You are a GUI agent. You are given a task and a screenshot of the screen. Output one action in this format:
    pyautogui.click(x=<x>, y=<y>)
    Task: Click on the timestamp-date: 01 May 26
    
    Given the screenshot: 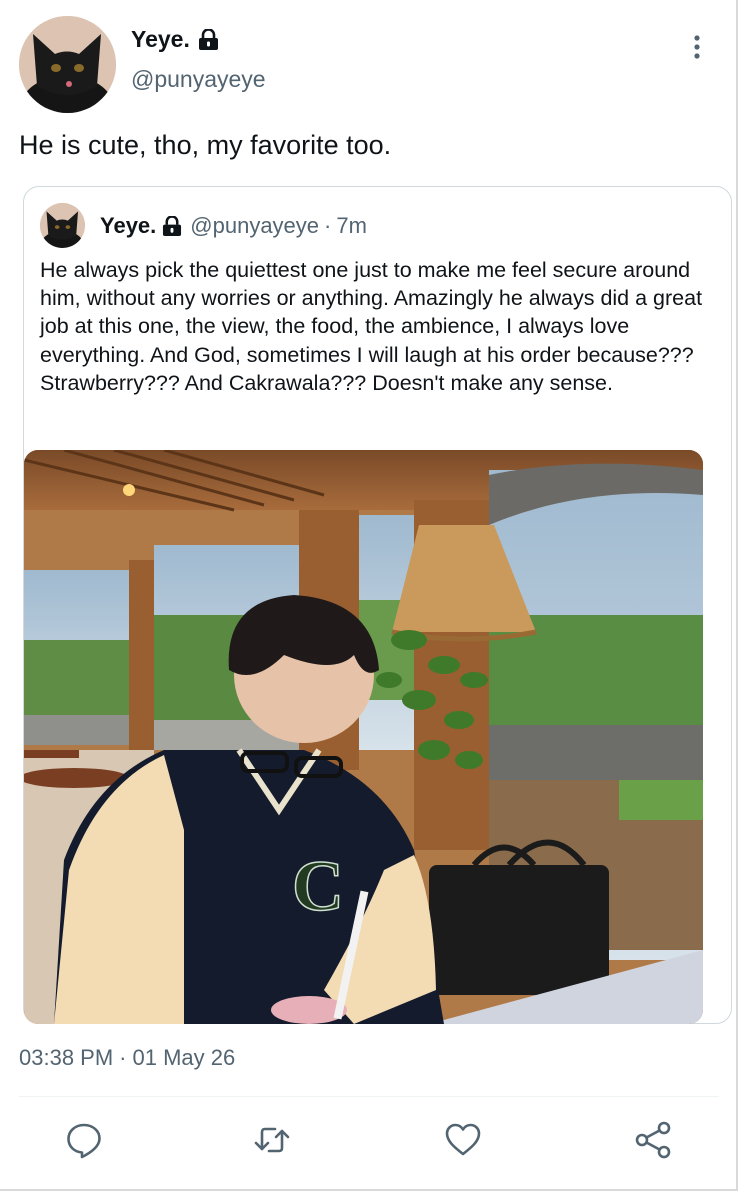 What is the action you would take?
    pyautogui.click(x=184, y=1057)
    